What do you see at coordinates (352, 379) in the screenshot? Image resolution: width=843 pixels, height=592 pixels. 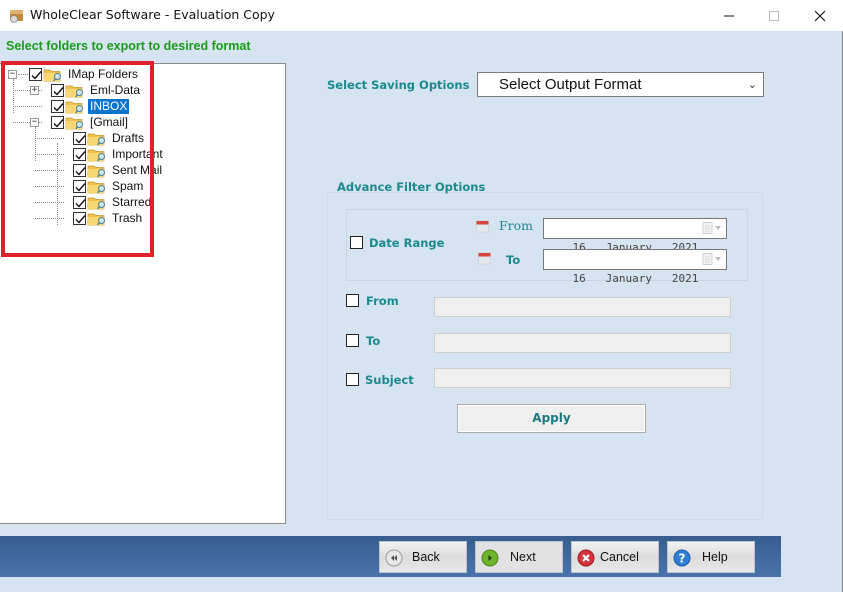 I see `subject-filter-checkbox` at bounding box center [352, 379].